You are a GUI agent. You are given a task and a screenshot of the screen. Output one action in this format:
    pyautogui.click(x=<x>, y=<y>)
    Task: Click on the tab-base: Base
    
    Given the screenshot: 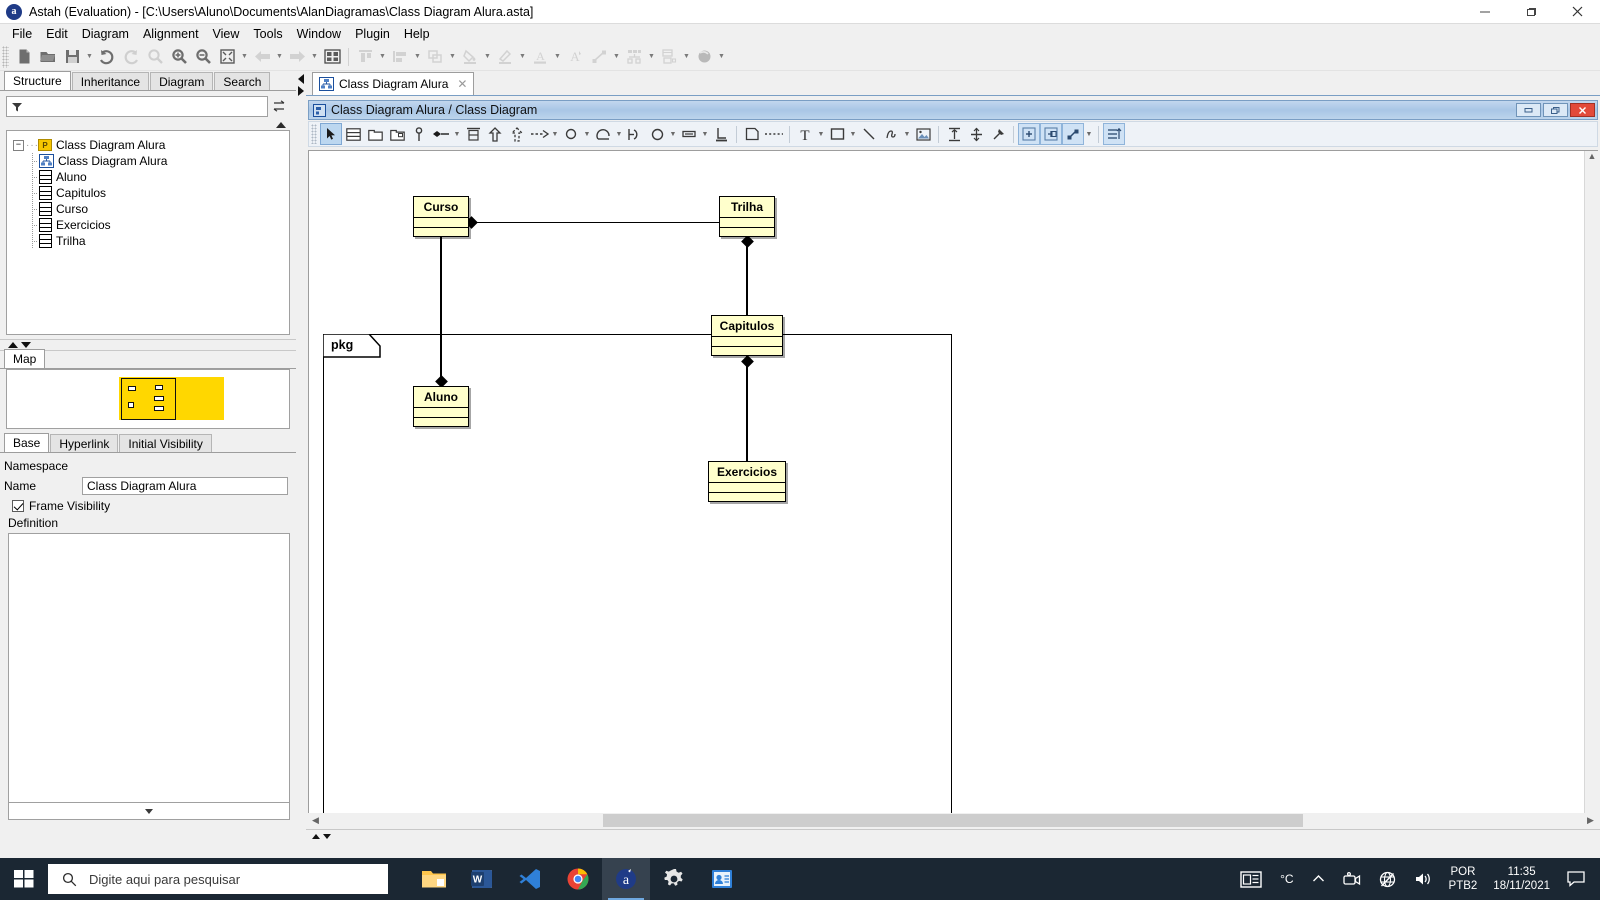 What is the action you would take?
    pyautogui.click(x=27, y=442)
    